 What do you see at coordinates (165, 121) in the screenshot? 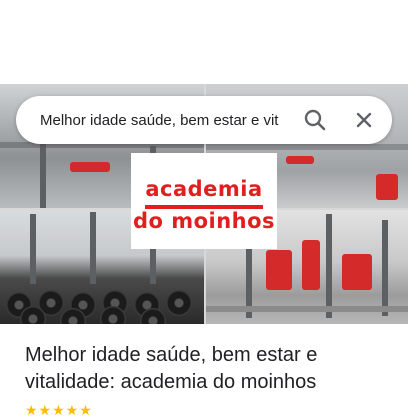
I see `search-input: Melhor idade saúde, bem estar e vit` at bounding box center [165, 121].